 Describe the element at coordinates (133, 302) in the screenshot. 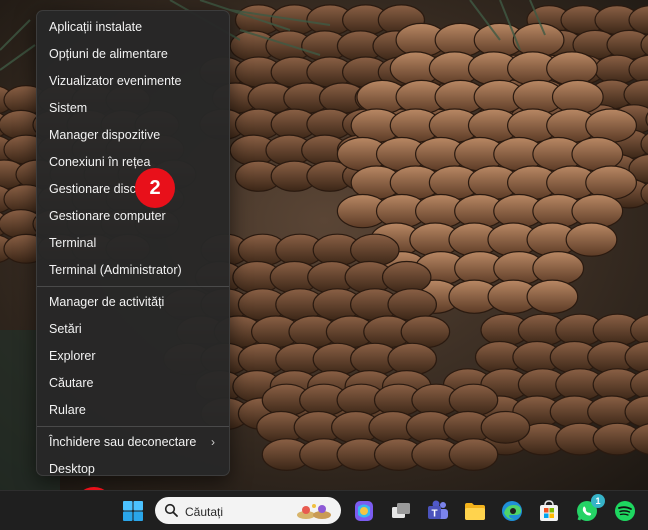

I see `menu-item-task-manager: Manager de activități` at that location.